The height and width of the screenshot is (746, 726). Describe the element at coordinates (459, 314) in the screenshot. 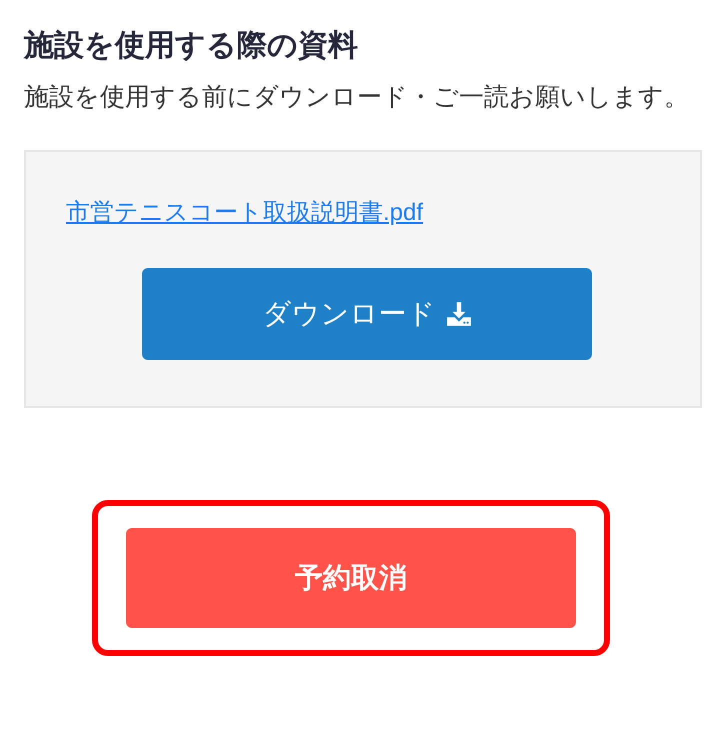

I see `download-icon` at that location.